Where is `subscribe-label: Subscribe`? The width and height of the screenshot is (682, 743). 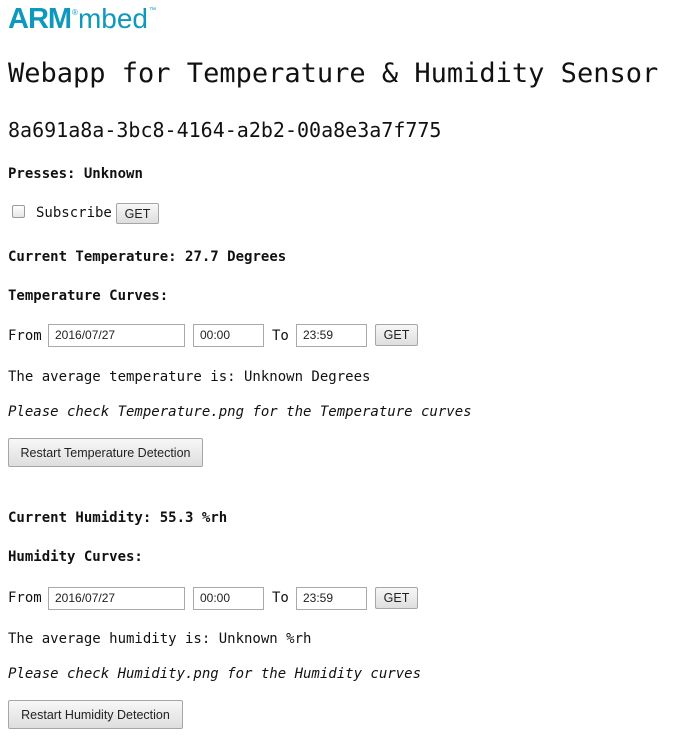
subscribe-label: Subscribe is located at coordinates (74, 213).